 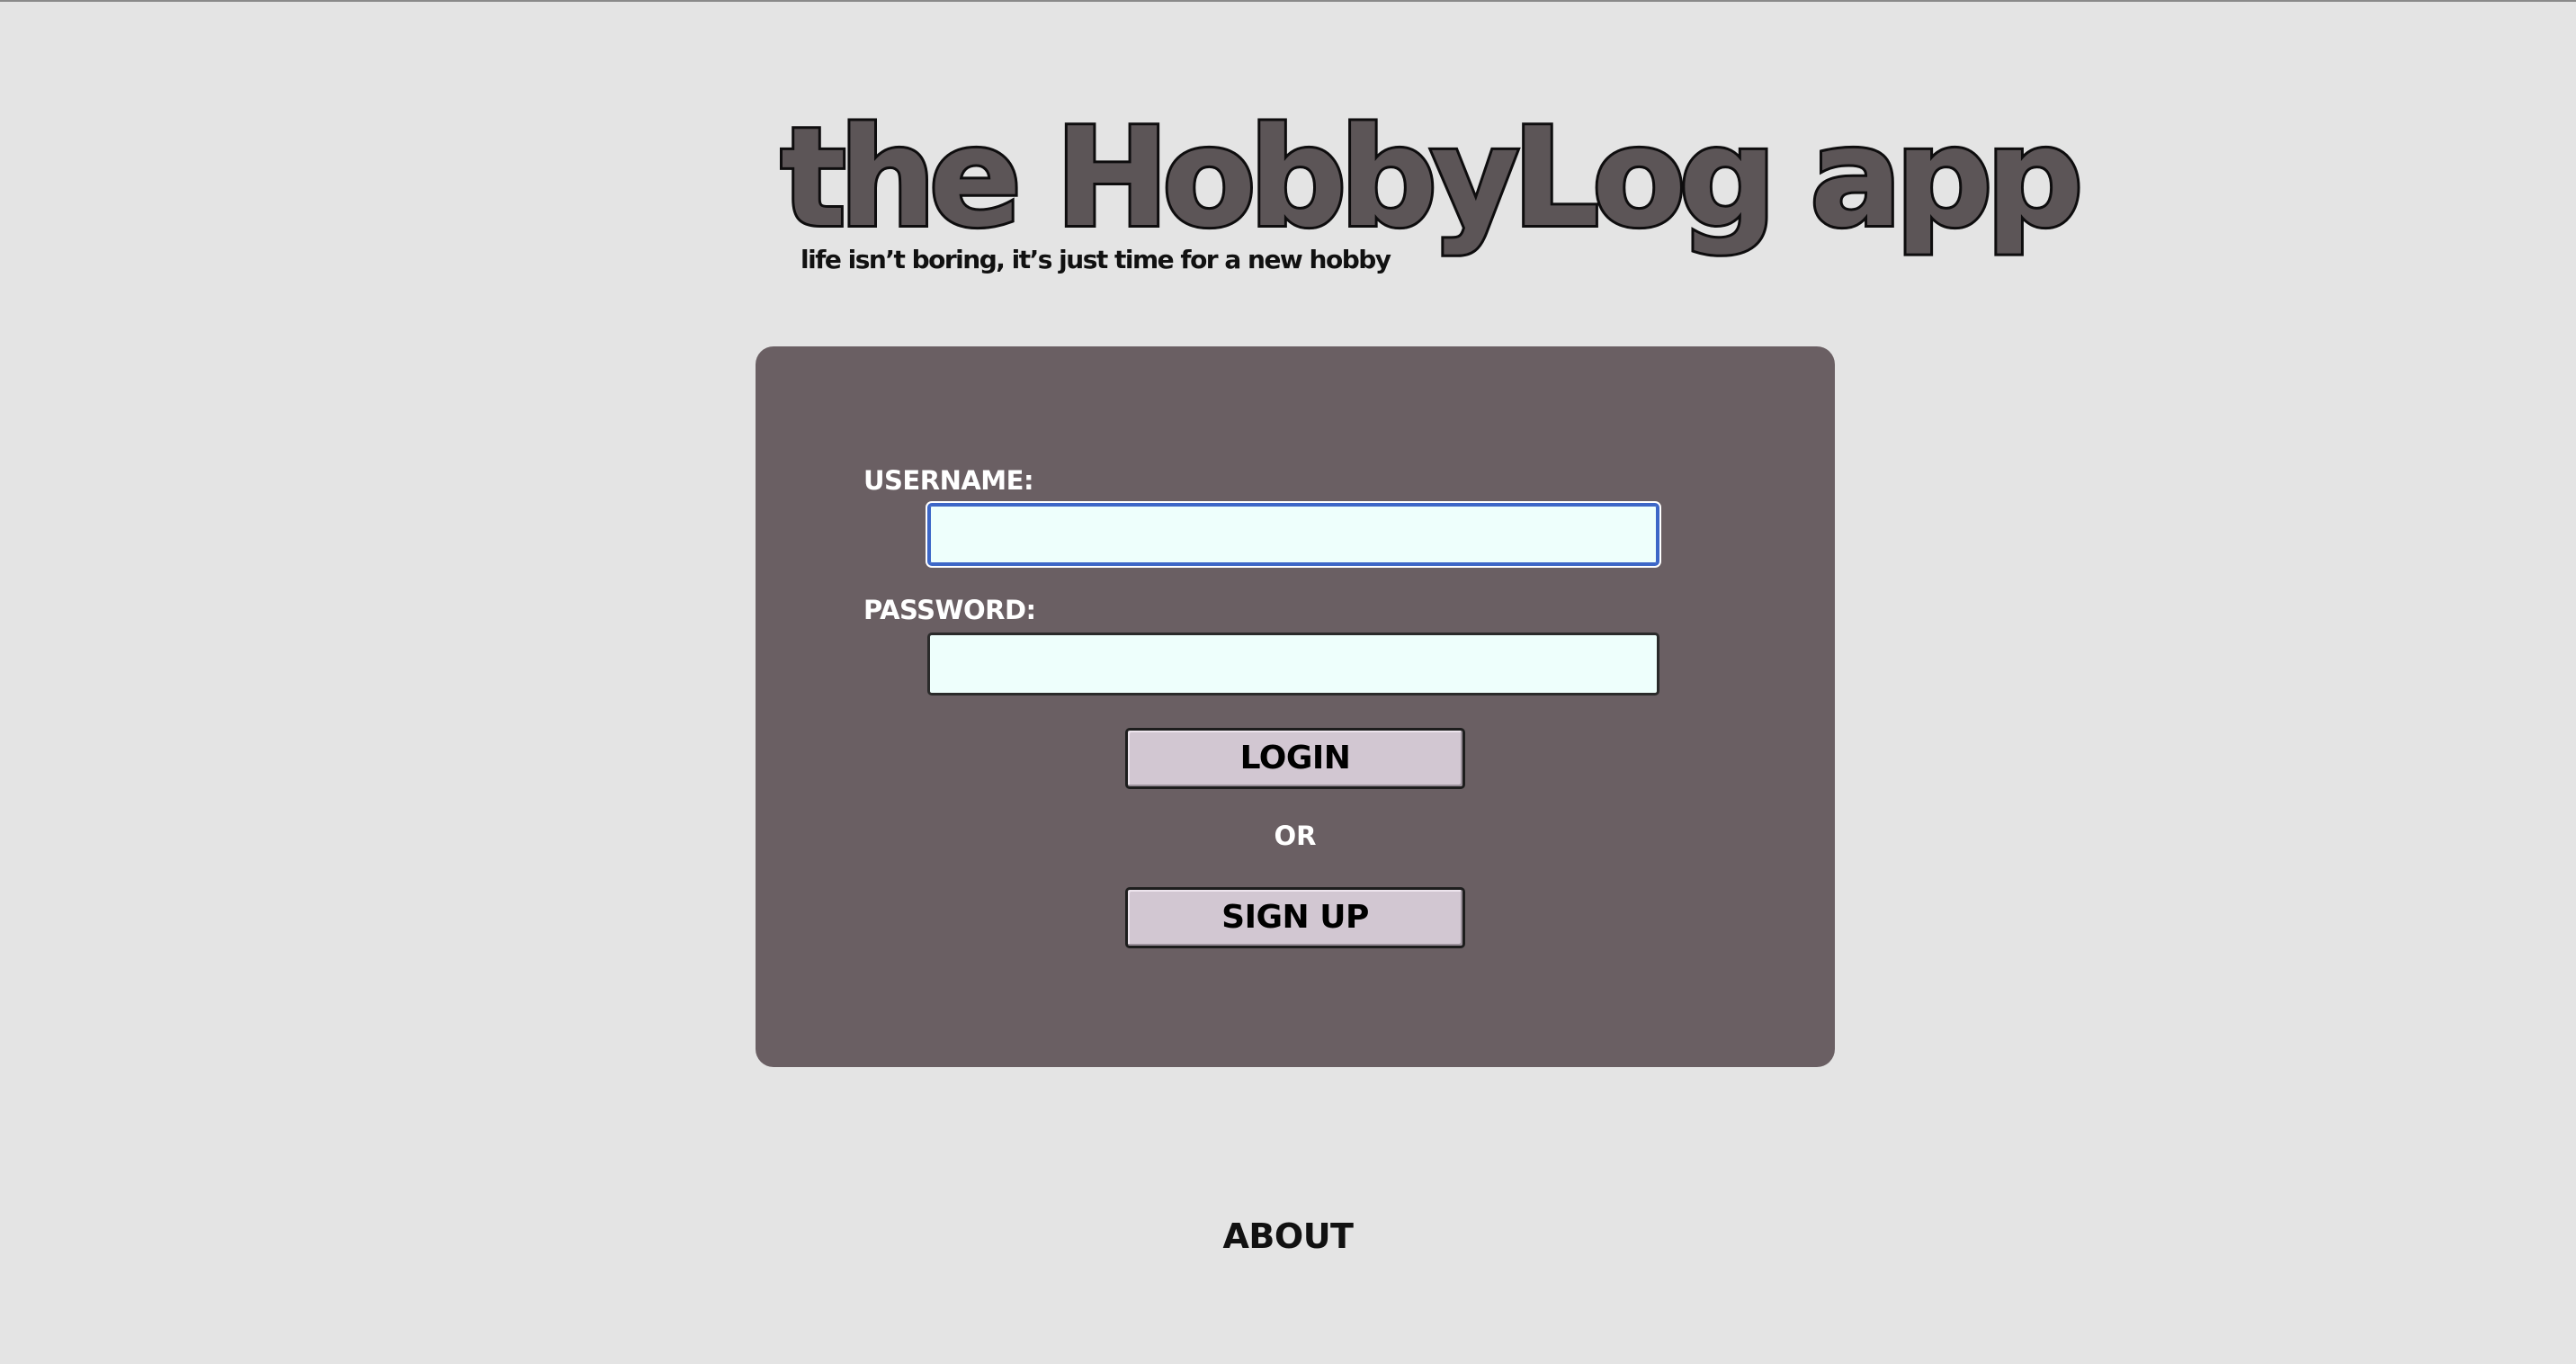 I want to click on signup-button: SIGN UP, so click(x=1295, y=917).